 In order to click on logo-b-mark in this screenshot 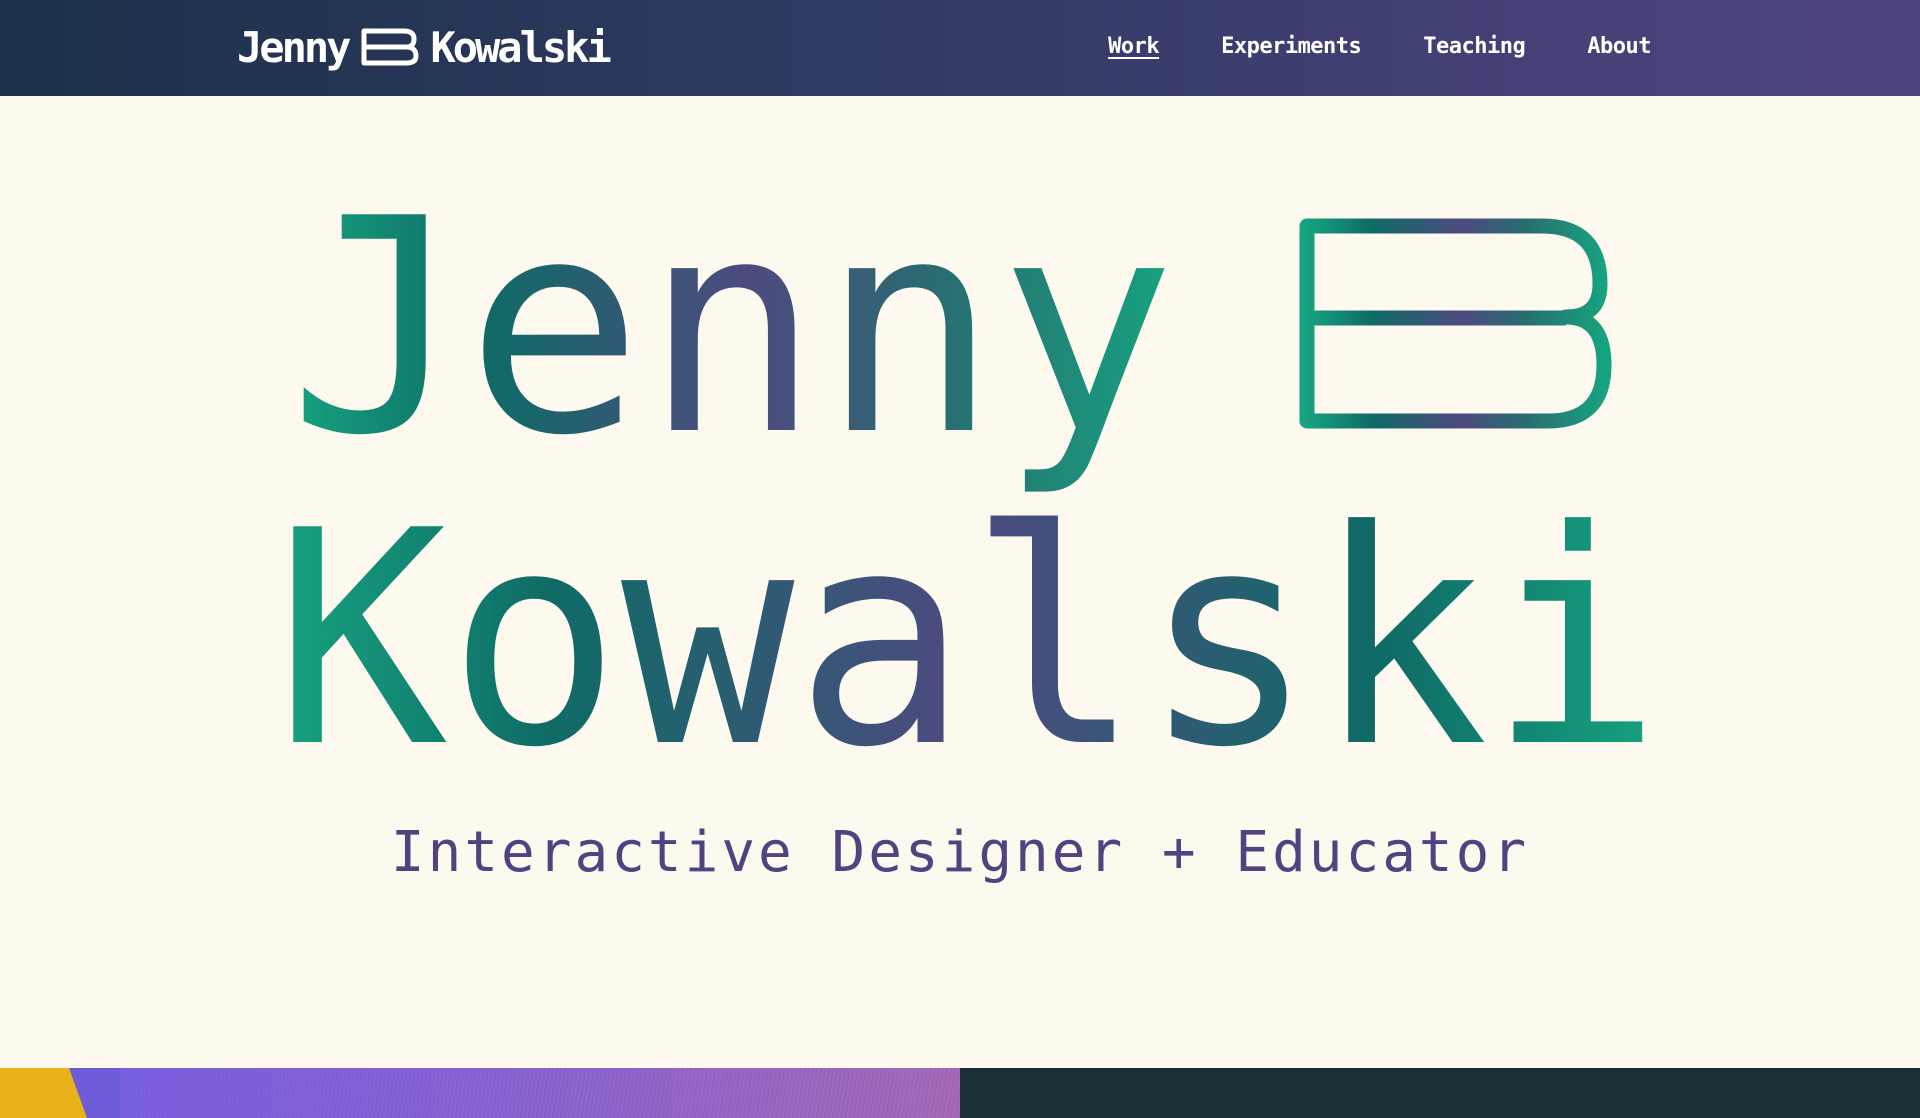, I will do `click(390, 47)`.